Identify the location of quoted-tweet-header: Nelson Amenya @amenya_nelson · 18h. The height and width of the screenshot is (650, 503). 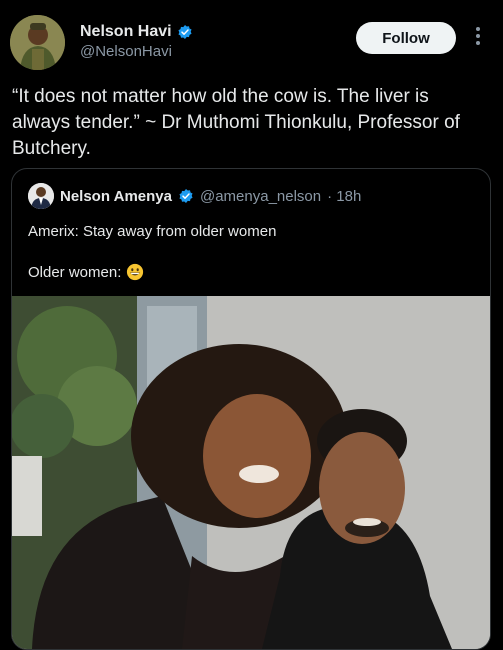
(194, 196).